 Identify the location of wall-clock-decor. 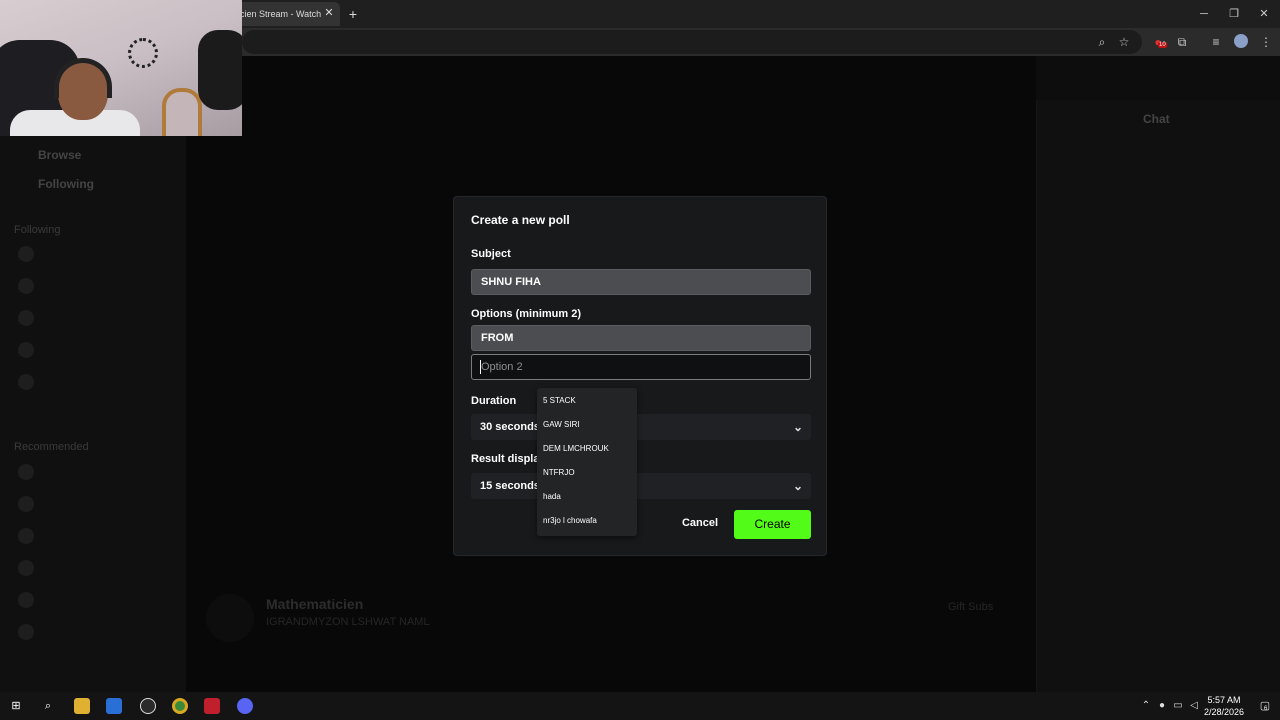
(143, 53).